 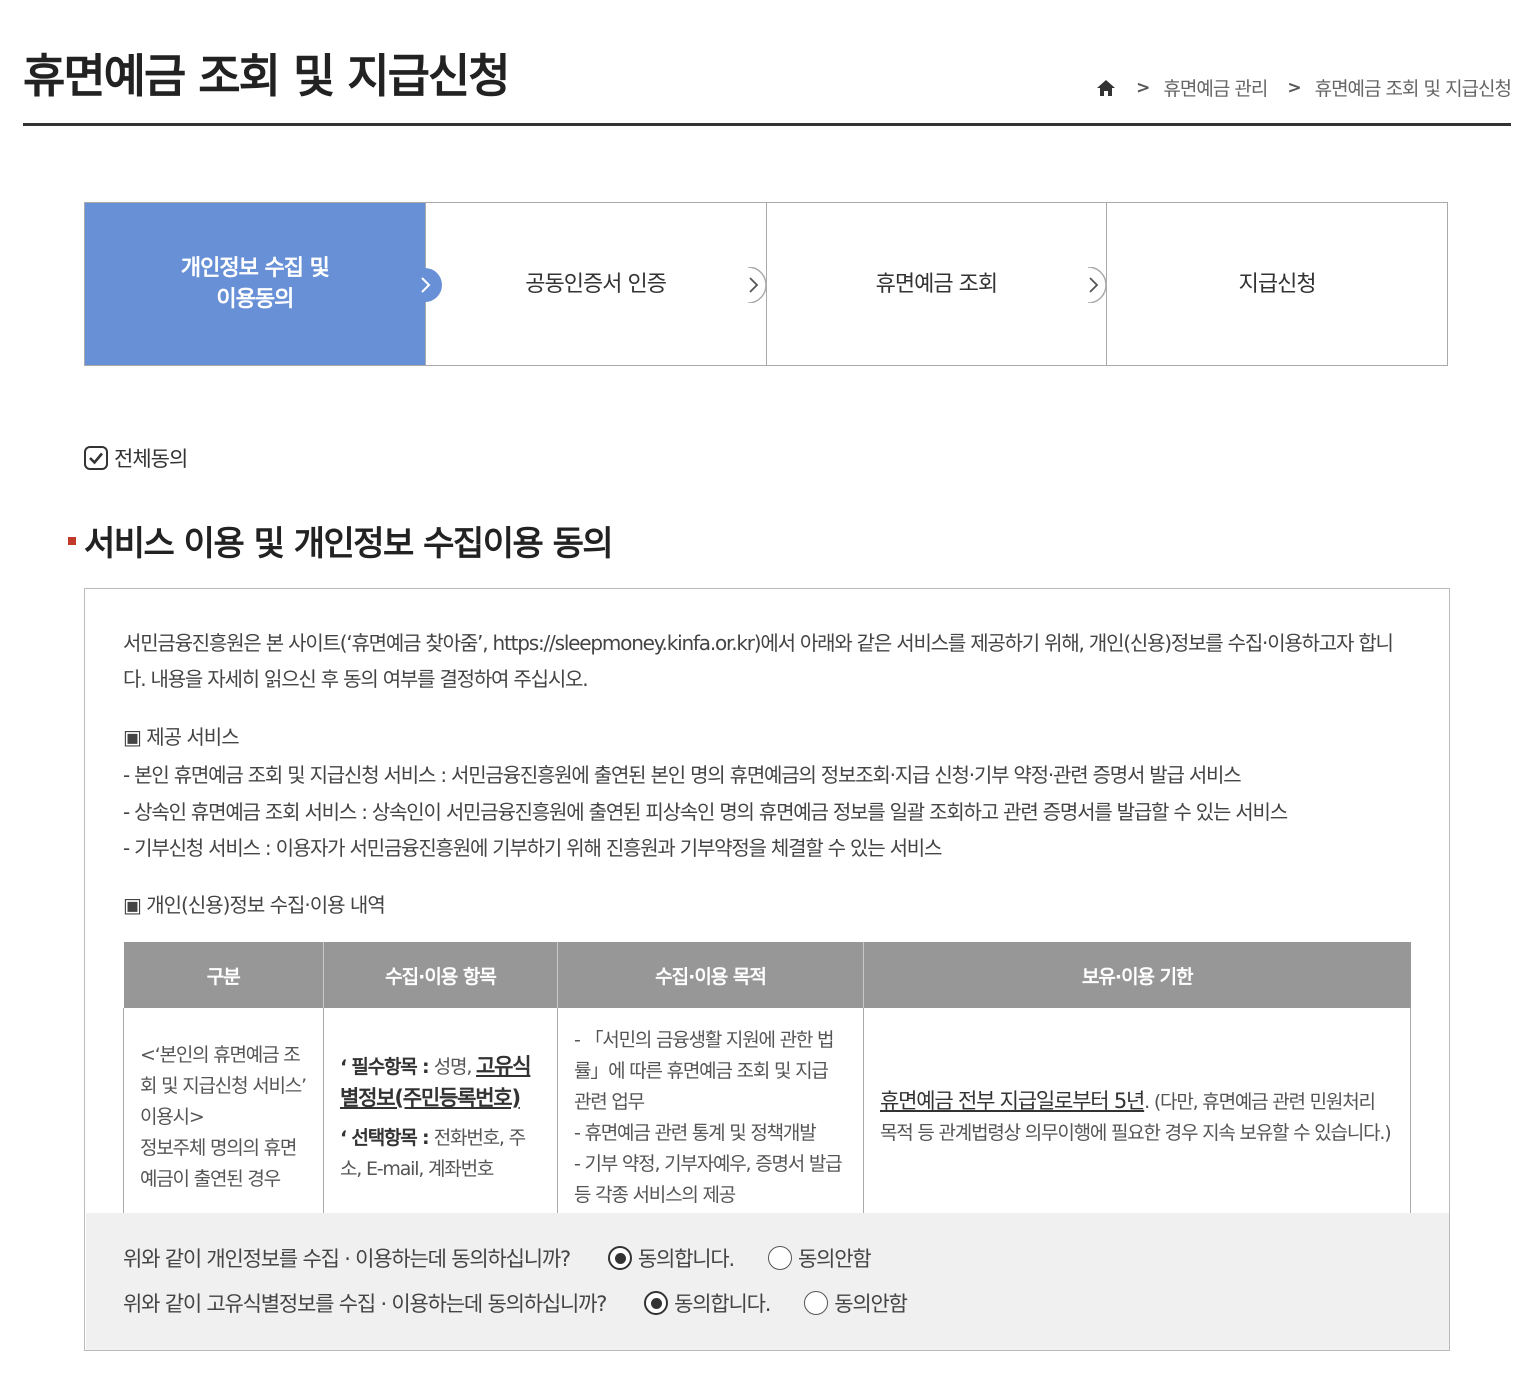 What do you see at coordinates (267, 76) in the screenshot?
I see `page-title: 휴면예금 조회 및 지급신청` at bounding box center [267, 76].